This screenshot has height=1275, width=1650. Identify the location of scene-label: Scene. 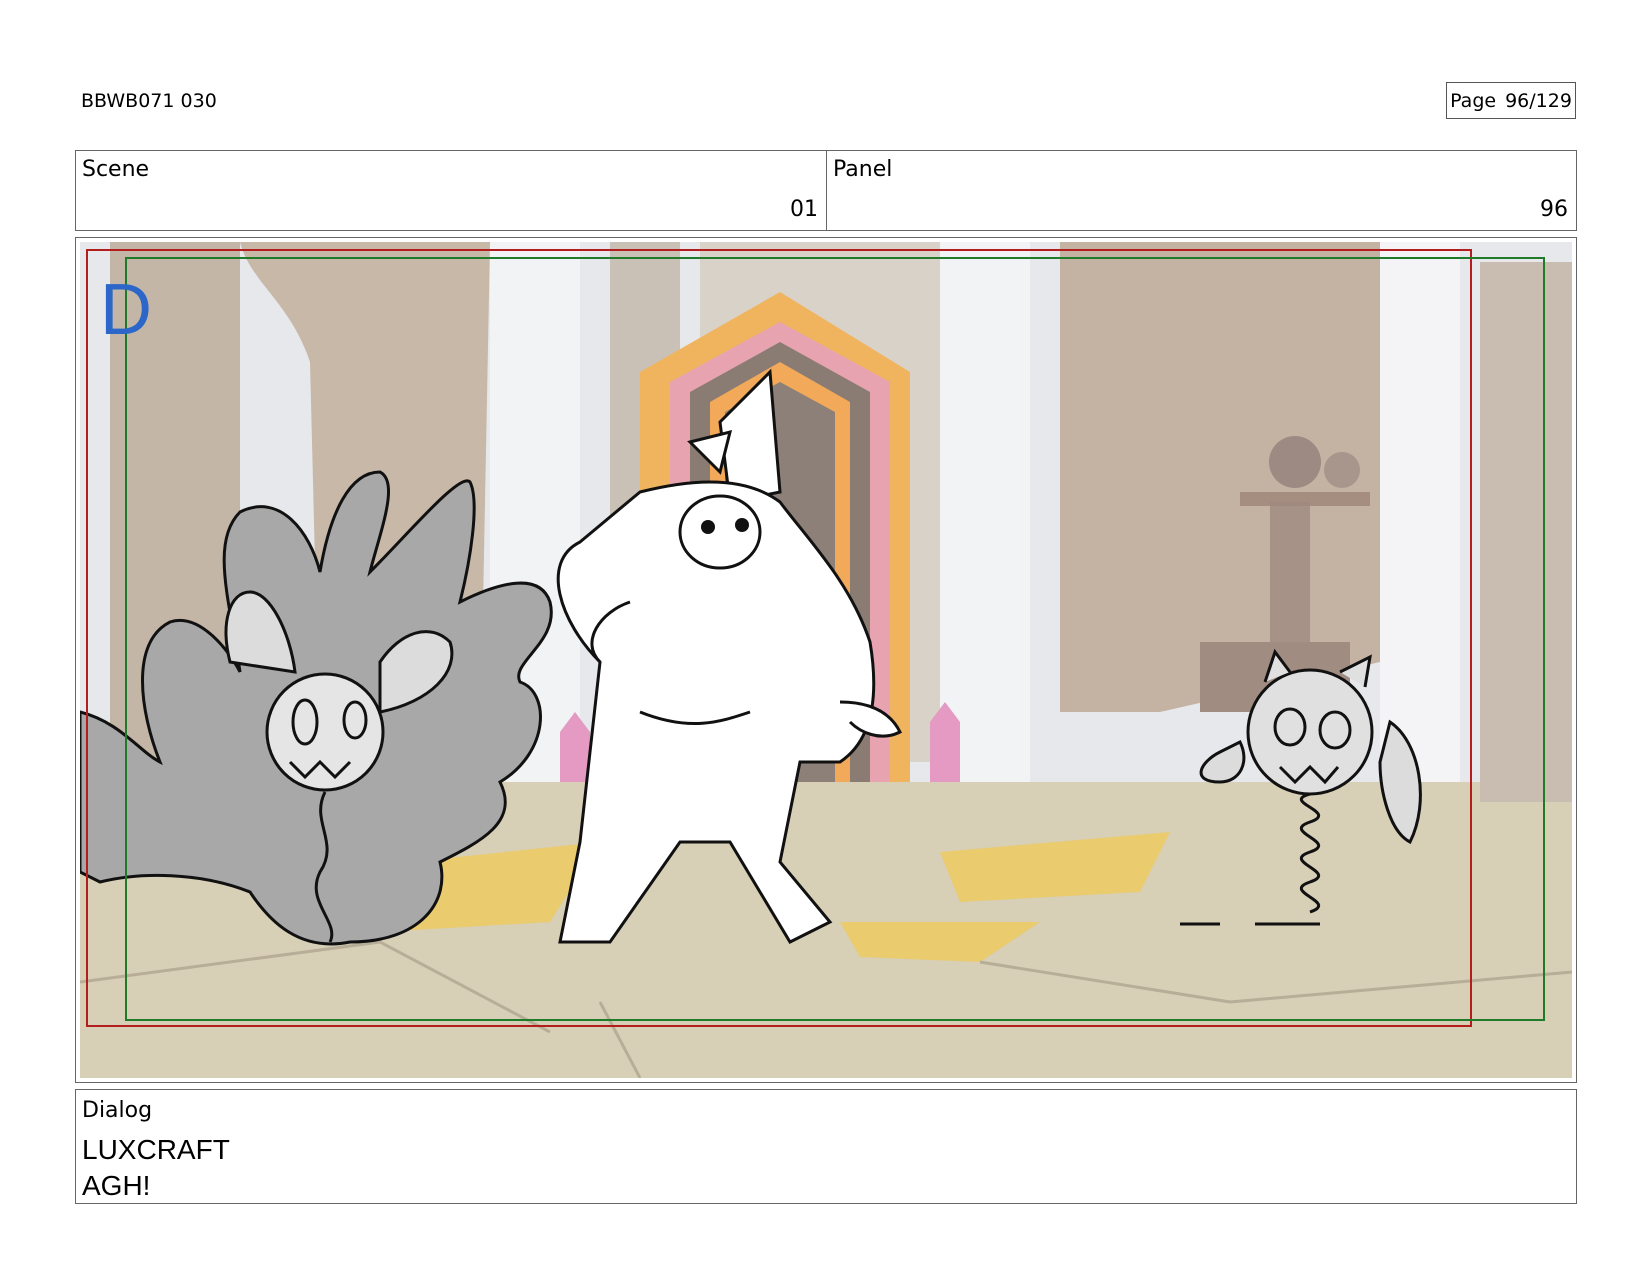
(116, 169).